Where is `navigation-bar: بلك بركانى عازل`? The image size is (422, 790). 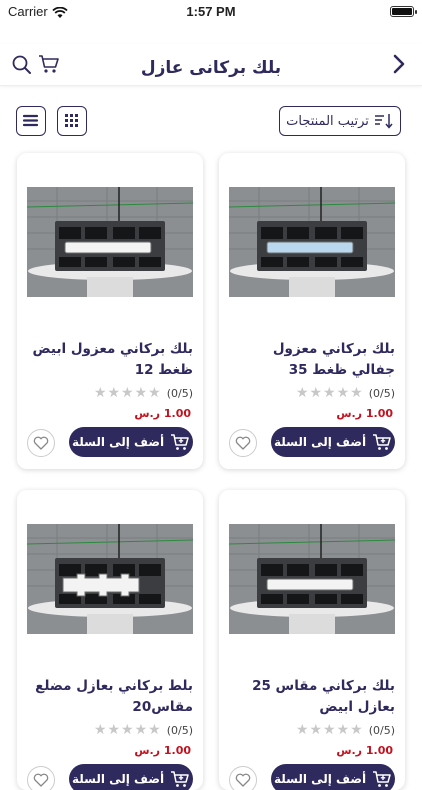
navigation-bar: بلك بركانى عازل is located at coordinates (211, 65).